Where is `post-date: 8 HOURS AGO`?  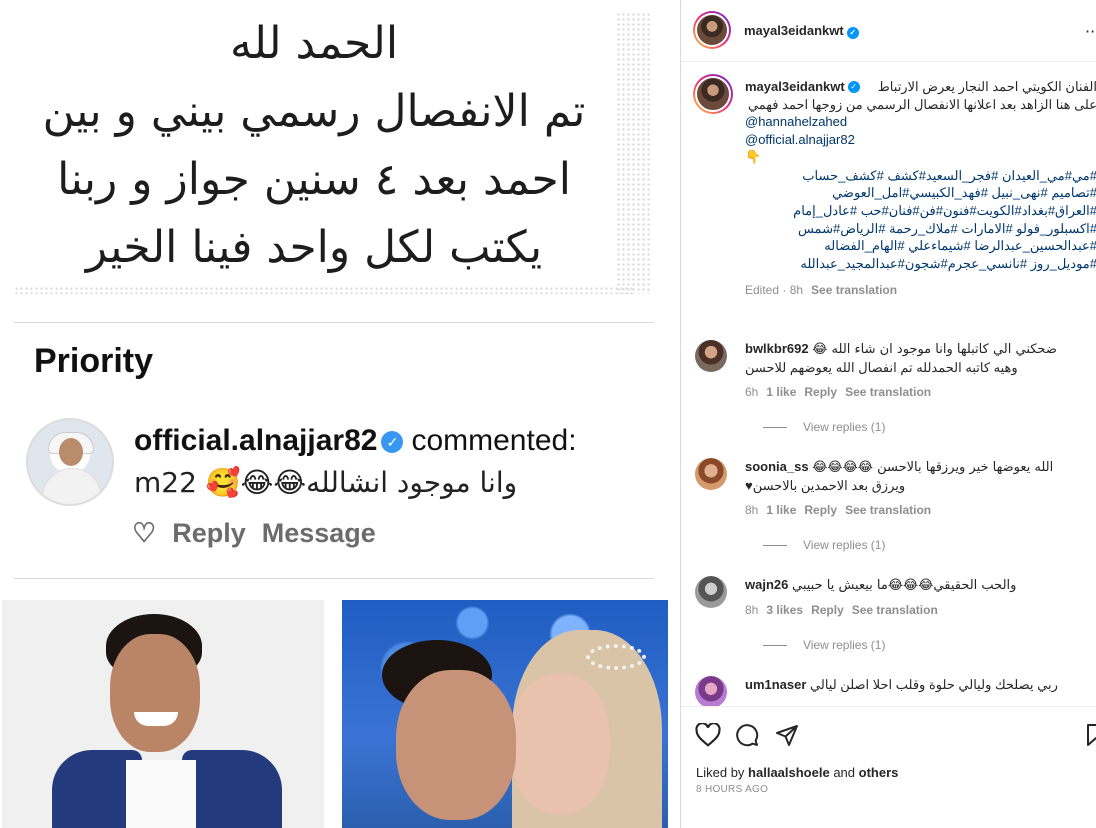 post-date: 8 HOURS AGO is located at coordinates (732, 789).